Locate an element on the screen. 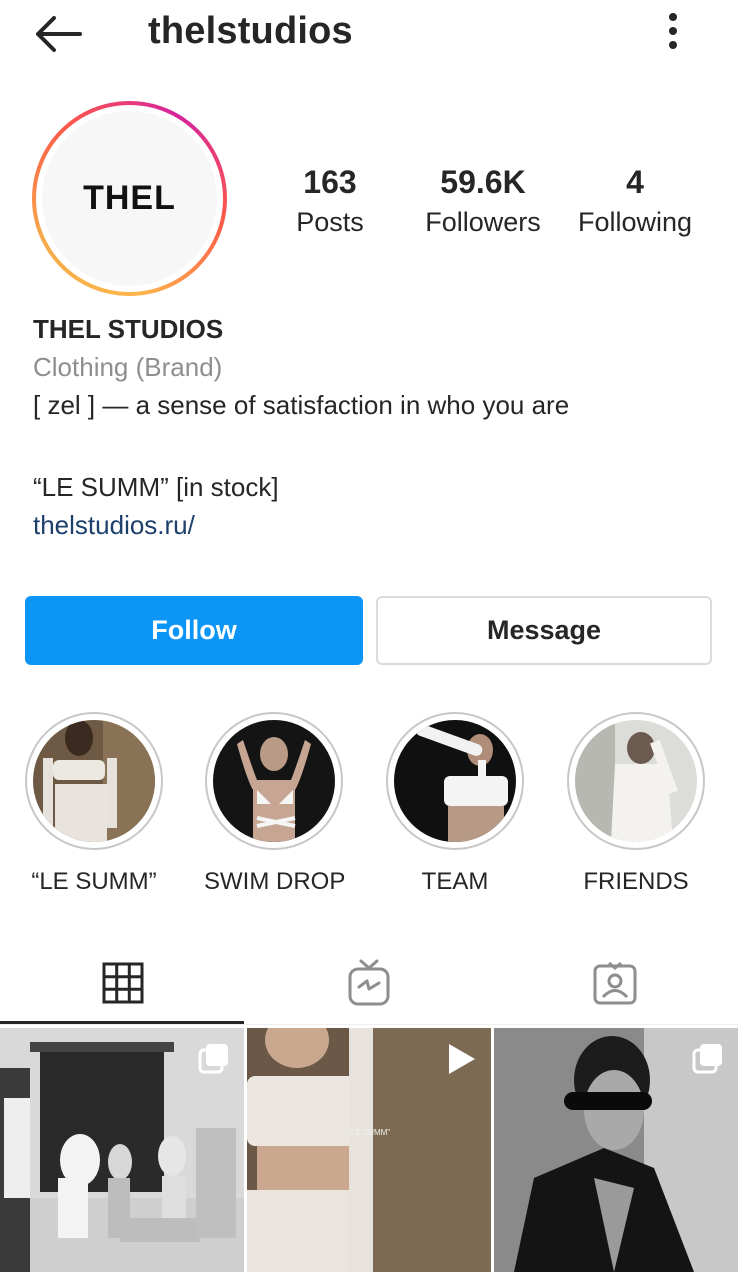  more-vertical-icon is located at coordinates (673, 31).